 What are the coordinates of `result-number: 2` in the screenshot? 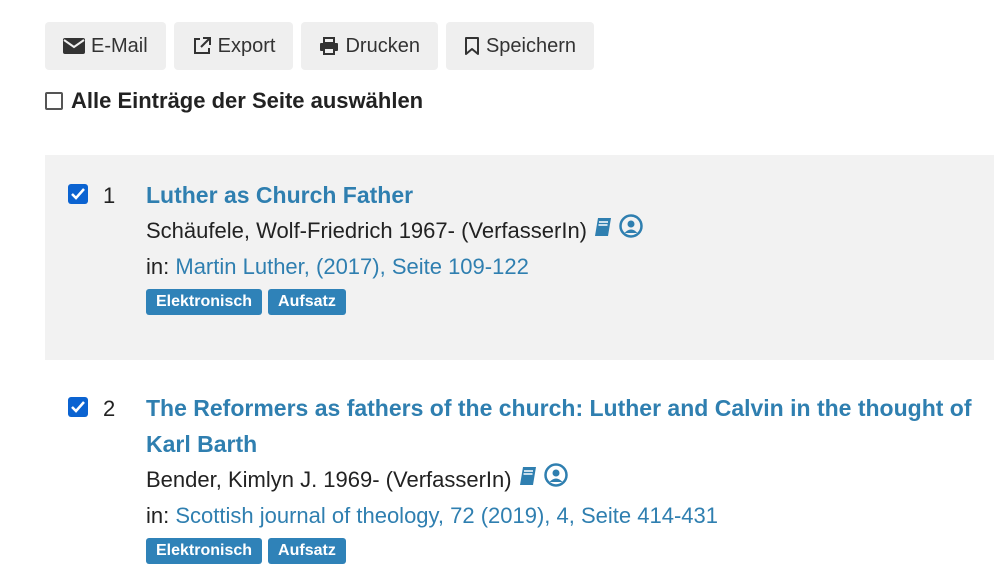 It's located at (109, 408).